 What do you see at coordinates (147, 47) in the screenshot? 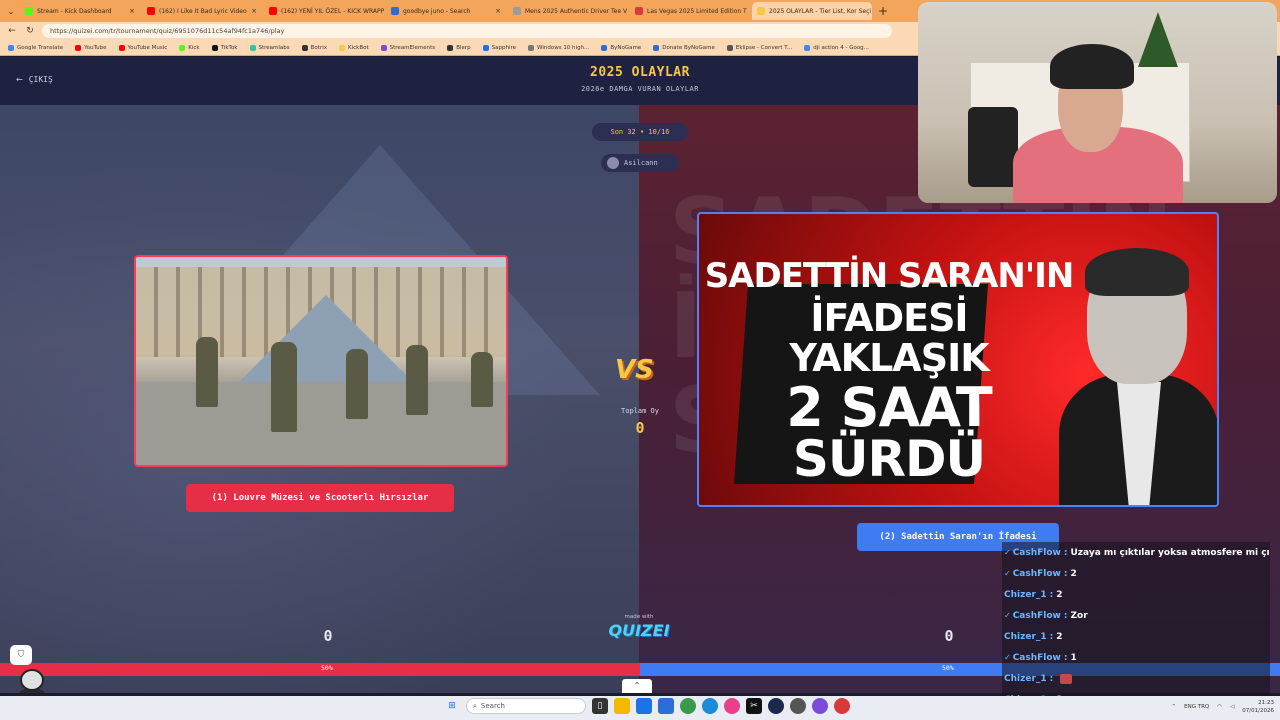
I see `bookmark-label: YouTube Music` at bounding box center [147, 47].